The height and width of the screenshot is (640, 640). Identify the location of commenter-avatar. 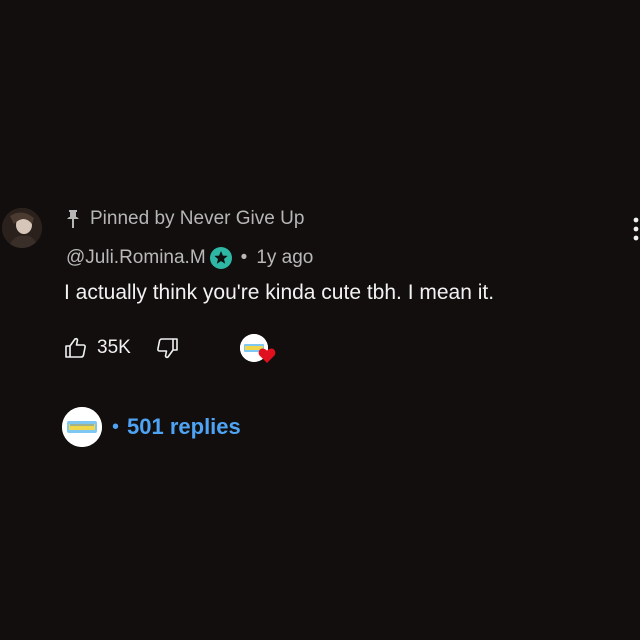
(22, 228).